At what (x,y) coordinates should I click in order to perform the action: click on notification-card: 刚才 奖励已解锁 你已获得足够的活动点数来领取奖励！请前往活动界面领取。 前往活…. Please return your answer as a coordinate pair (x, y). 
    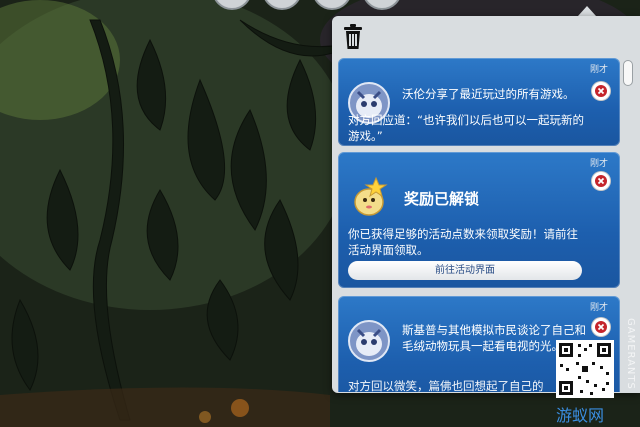
    Looking at the image, I should click on (479, 220).